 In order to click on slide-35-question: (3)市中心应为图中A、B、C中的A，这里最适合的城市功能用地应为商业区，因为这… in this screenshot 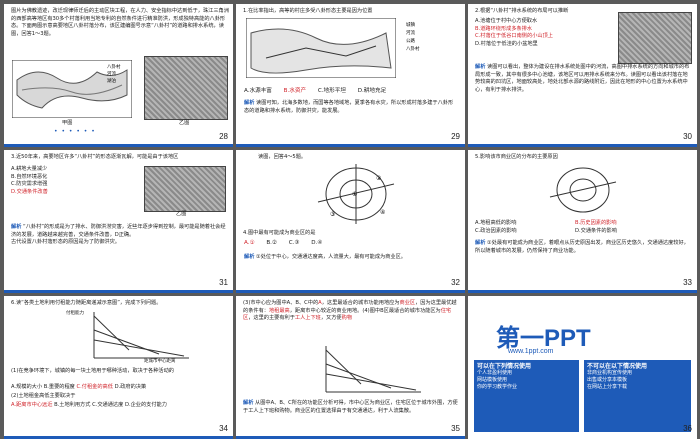, I will do `click(350, 310)`.